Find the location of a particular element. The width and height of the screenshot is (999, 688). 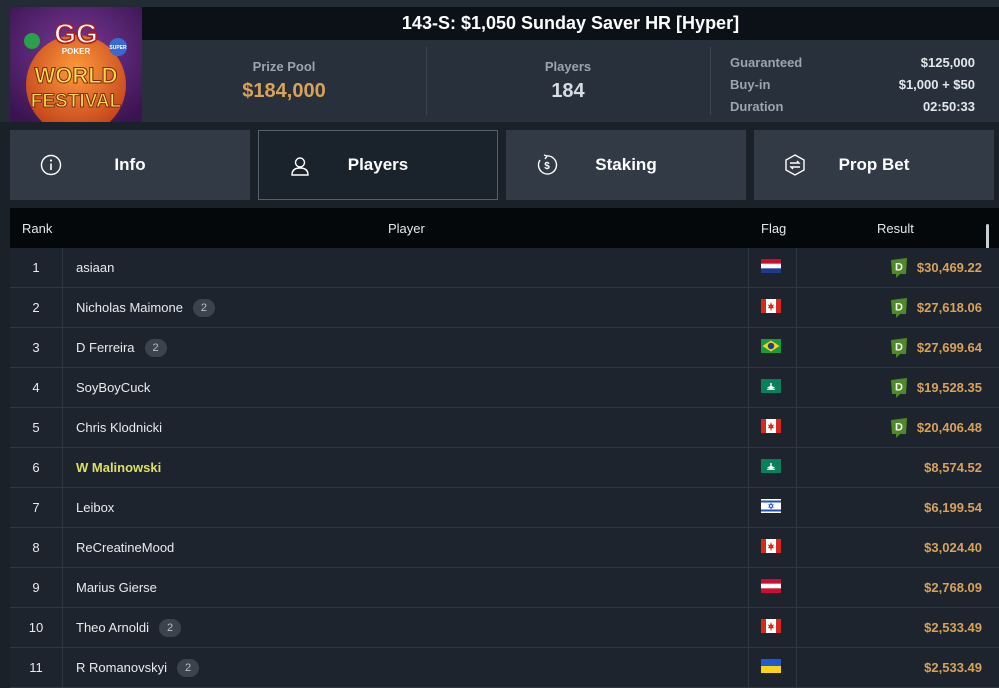

player-cell: ReCreatineMood is located at coordinates (125, 547).